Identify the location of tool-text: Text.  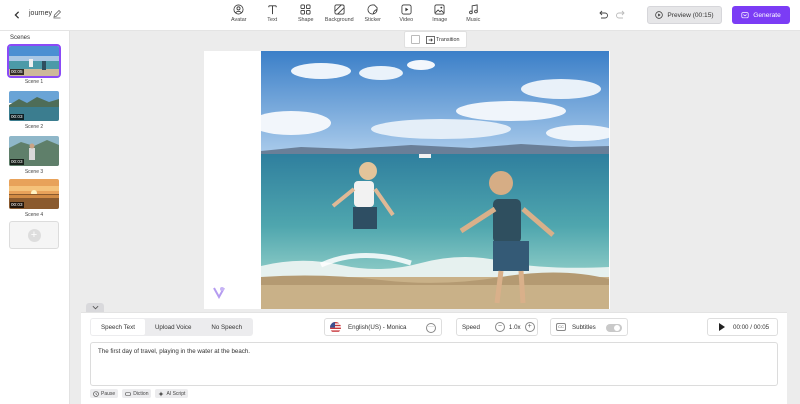
(273, 16).